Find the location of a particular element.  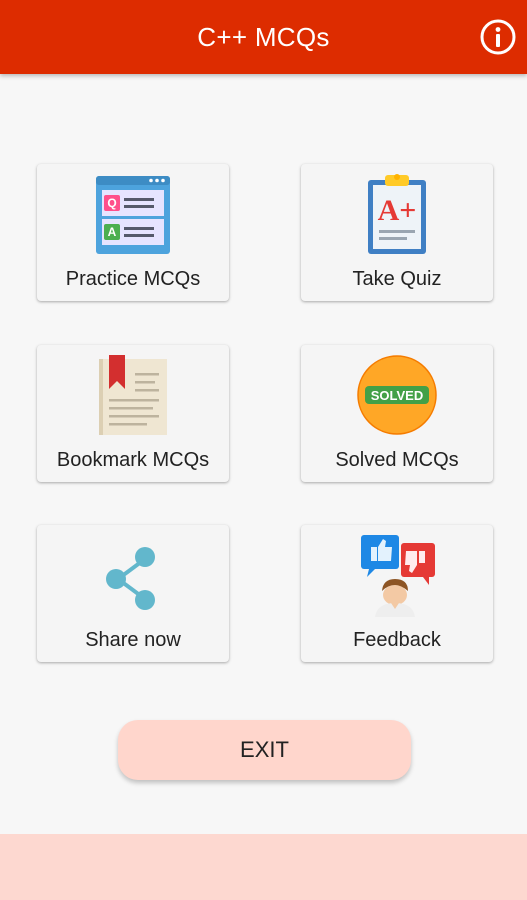

practice-mcqs-label: Practice MCQs is located at coordinates (133, 279).